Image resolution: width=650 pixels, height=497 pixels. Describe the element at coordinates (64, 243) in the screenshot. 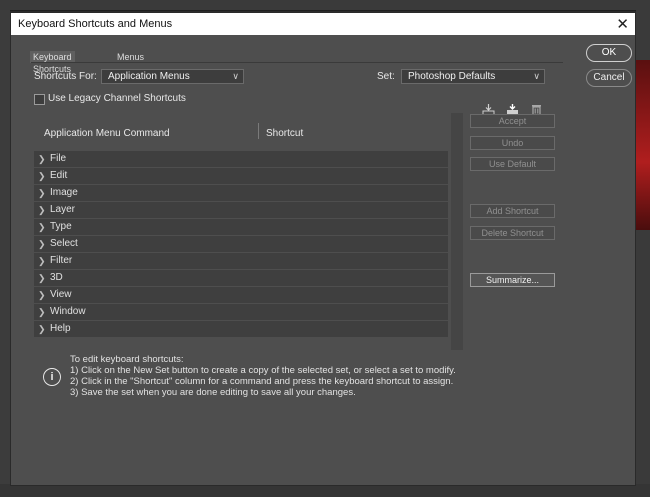

I see `menu-row-label: Select` at that location.